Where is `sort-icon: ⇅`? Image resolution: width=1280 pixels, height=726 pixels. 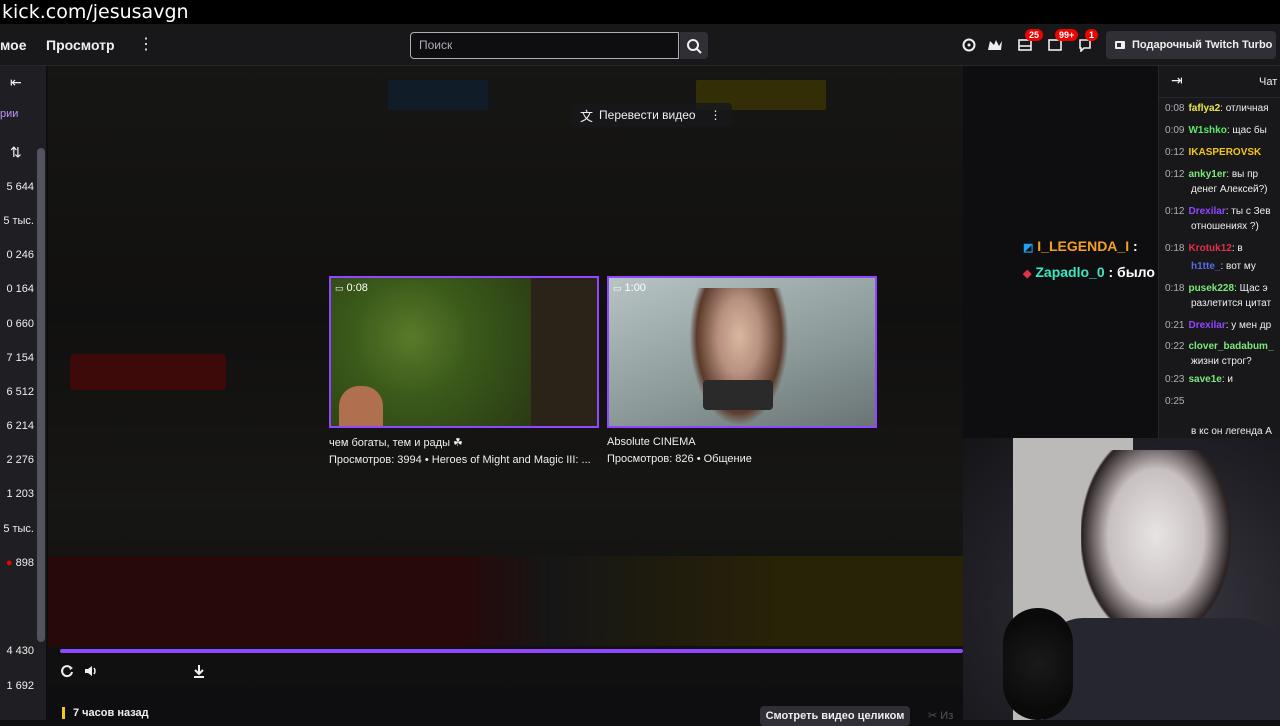 sort-icon: ⇅ is located at coordinates (16, 152).